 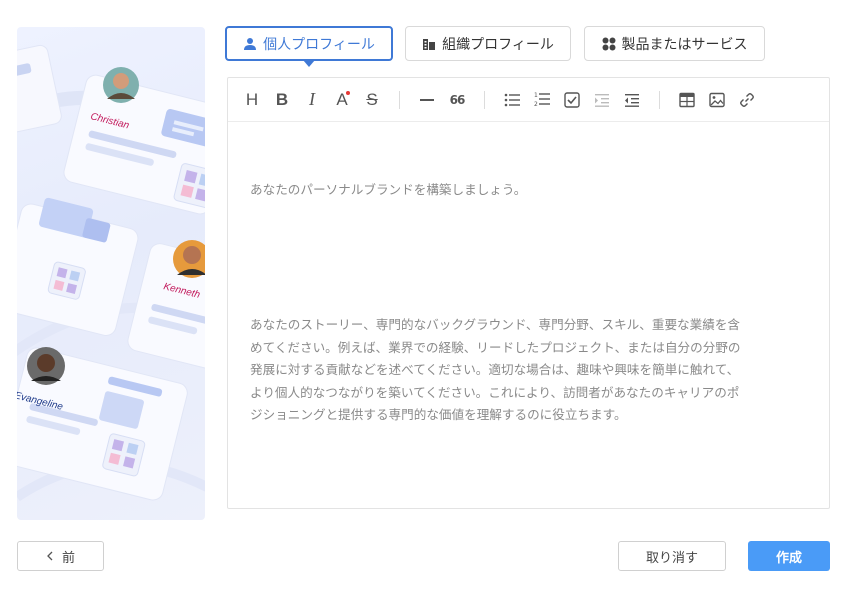 I want to click on create-label: 作成, so click(x=788, y=558).